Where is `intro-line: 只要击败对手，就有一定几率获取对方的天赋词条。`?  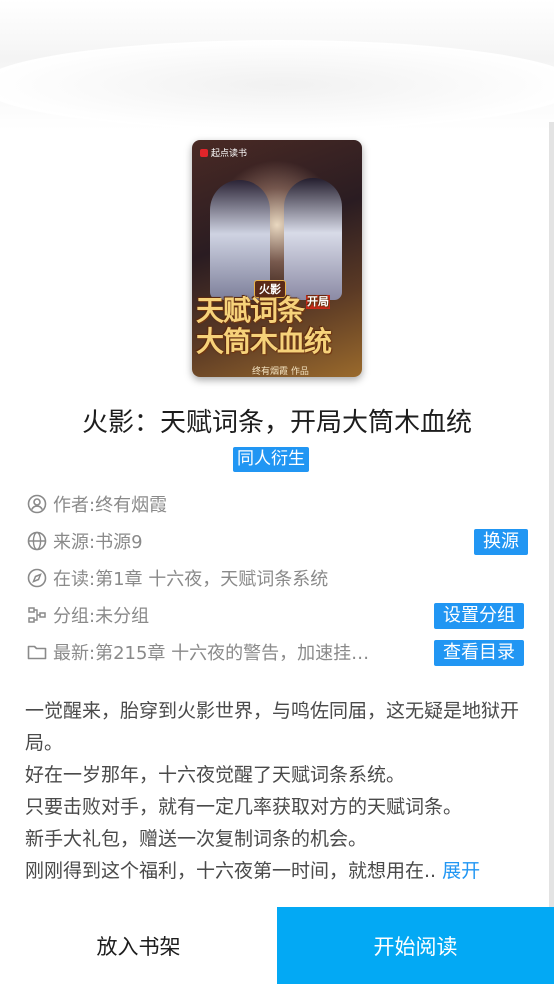
intro-line: 只要击败对手，就有一定几率获取对方的天赋词条。 is located at coordinates (244, 807).